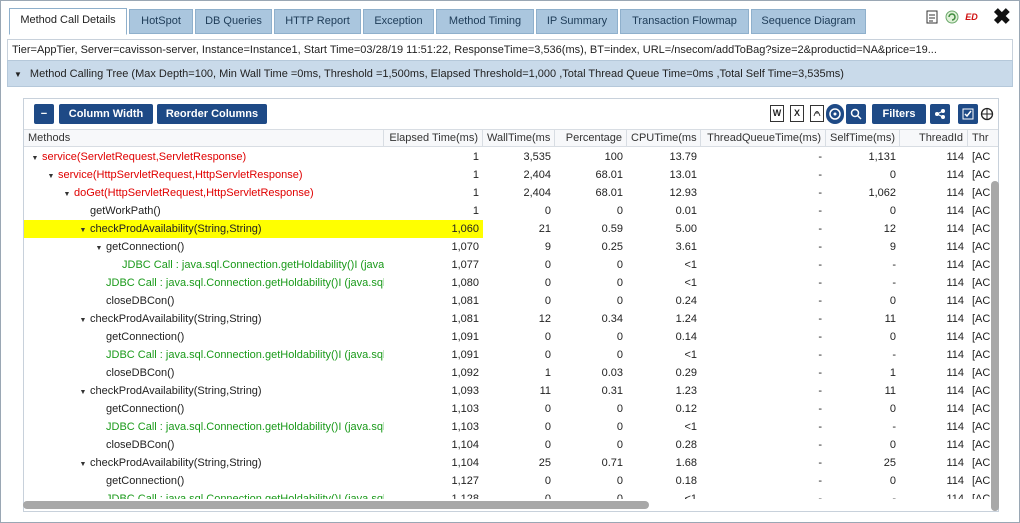 The height and width of the screenshot is (523, 1020). What do you see at coordinates (817, 113) in the screenshot?
I see `pdf-export-icon` at bounding box center [817, 113].